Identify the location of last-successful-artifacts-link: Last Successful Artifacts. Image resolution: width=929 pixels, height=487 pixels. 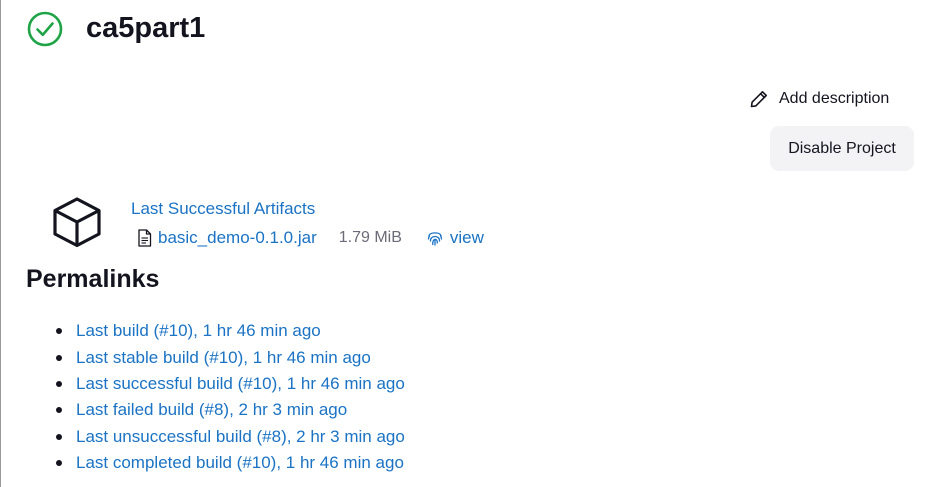
(223, 209).